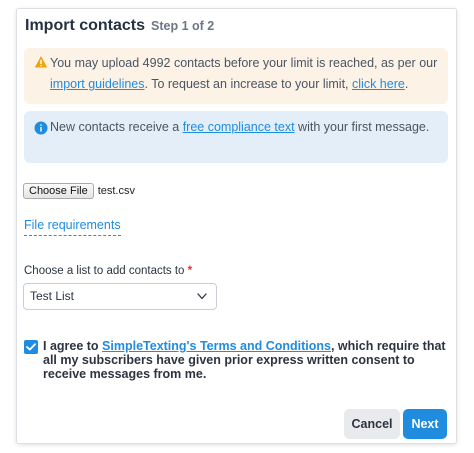  I want to click on dialog-title: Import contacts, so click(85, 25).